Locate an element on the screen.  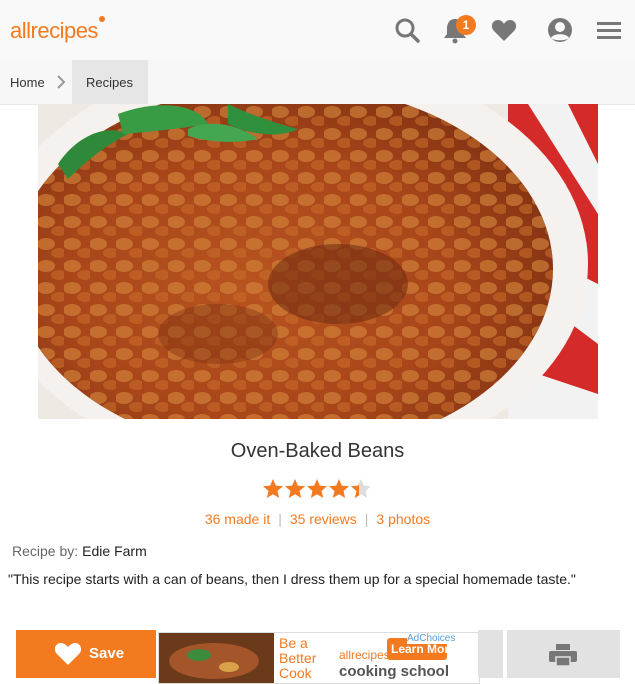
share-button is located at coordinates (490, 654).